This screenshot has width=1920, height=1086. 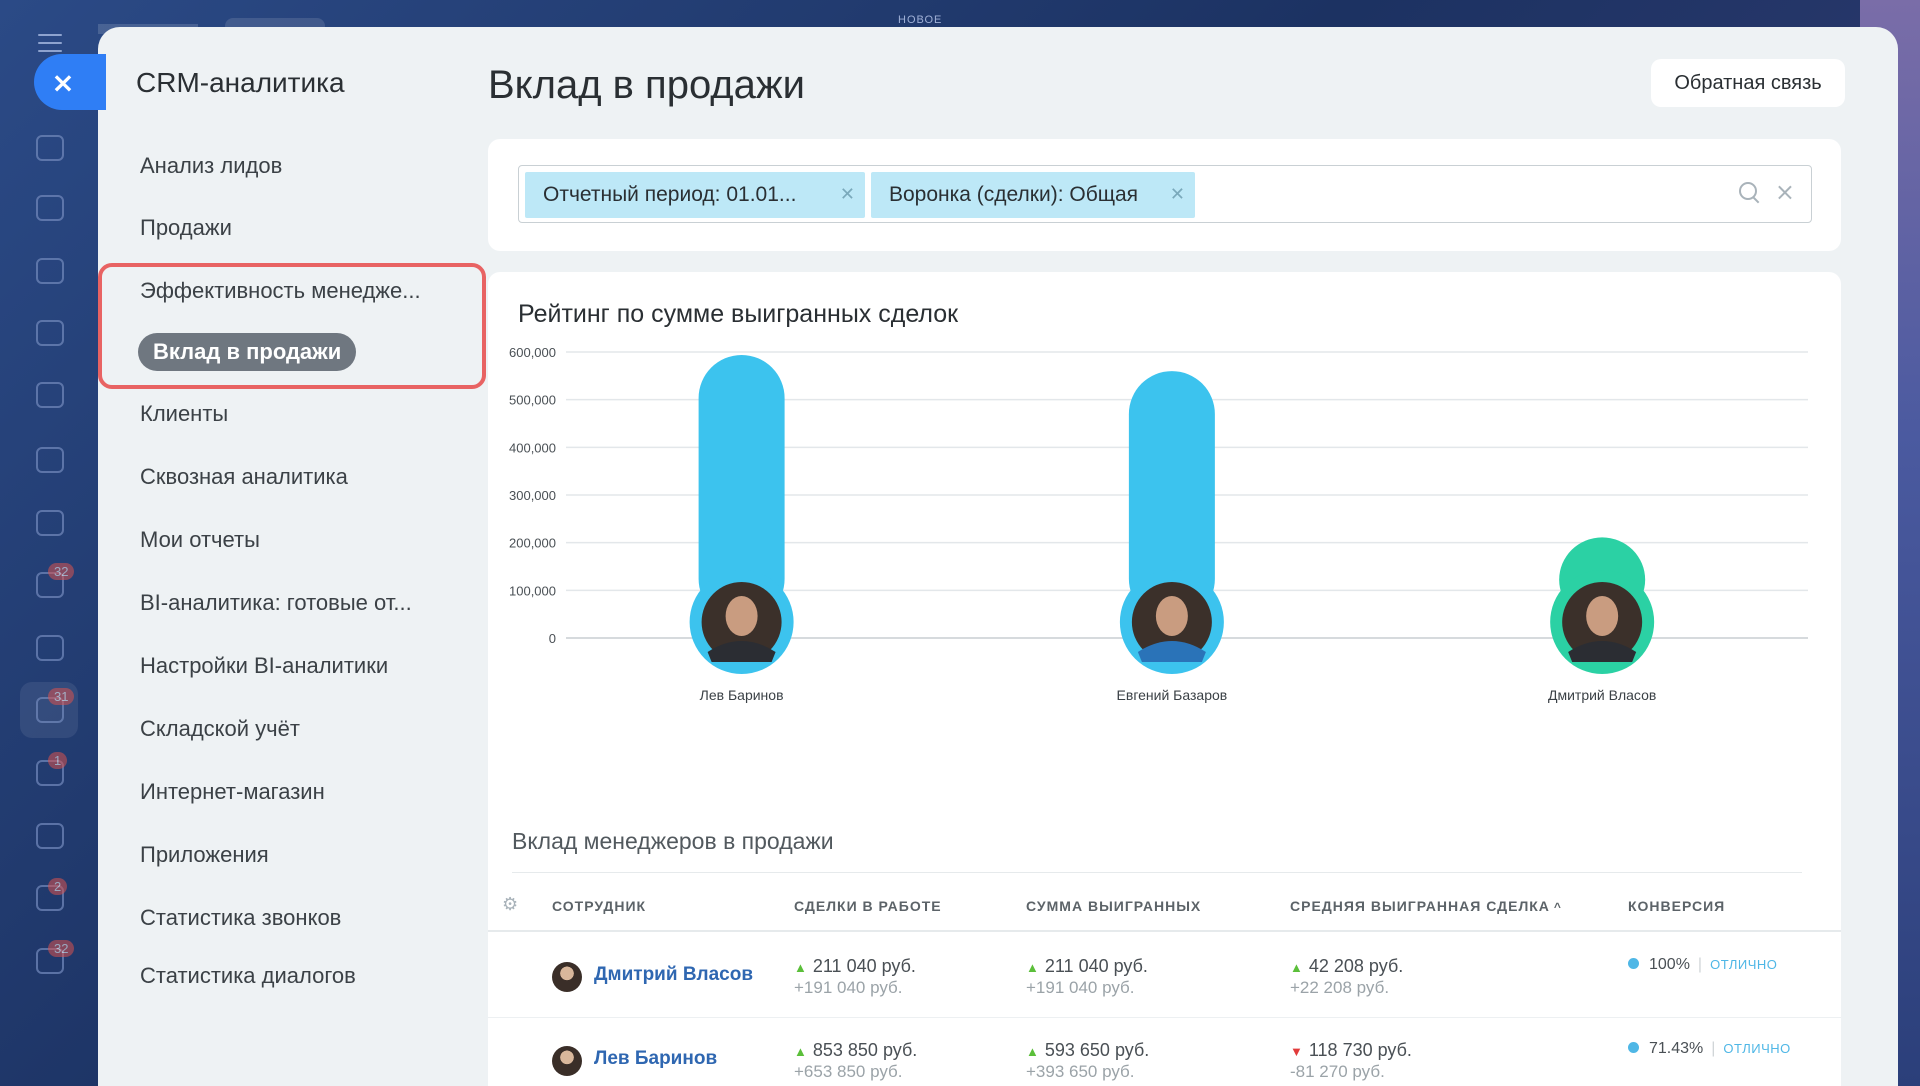 I want to click on page-title: Вклад в продажи, so click(x=646, y=85).